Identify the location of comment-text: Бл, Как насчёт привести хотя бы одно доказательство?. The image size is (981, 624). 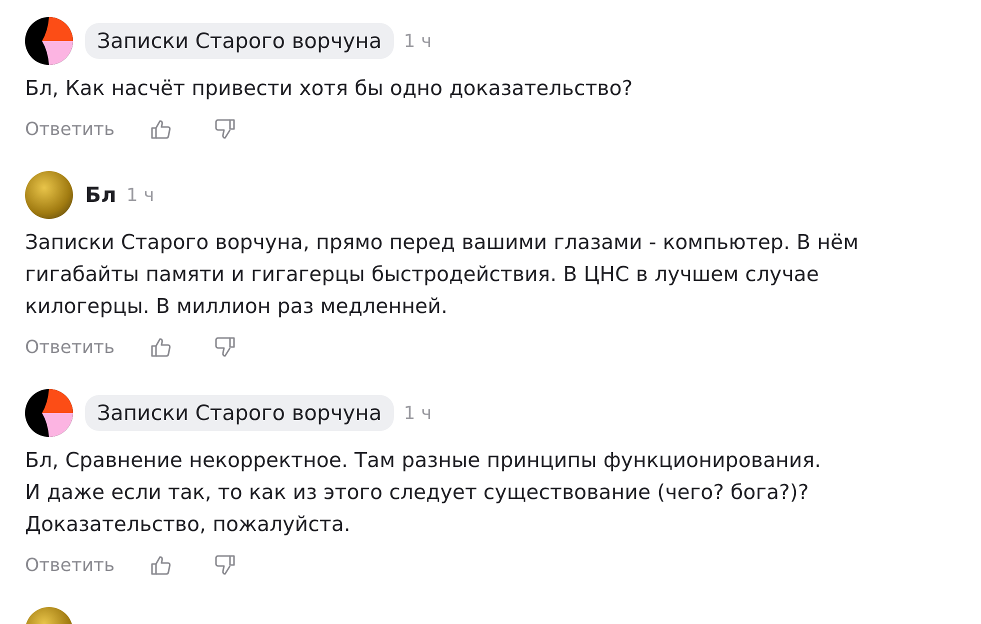
(329, 88).